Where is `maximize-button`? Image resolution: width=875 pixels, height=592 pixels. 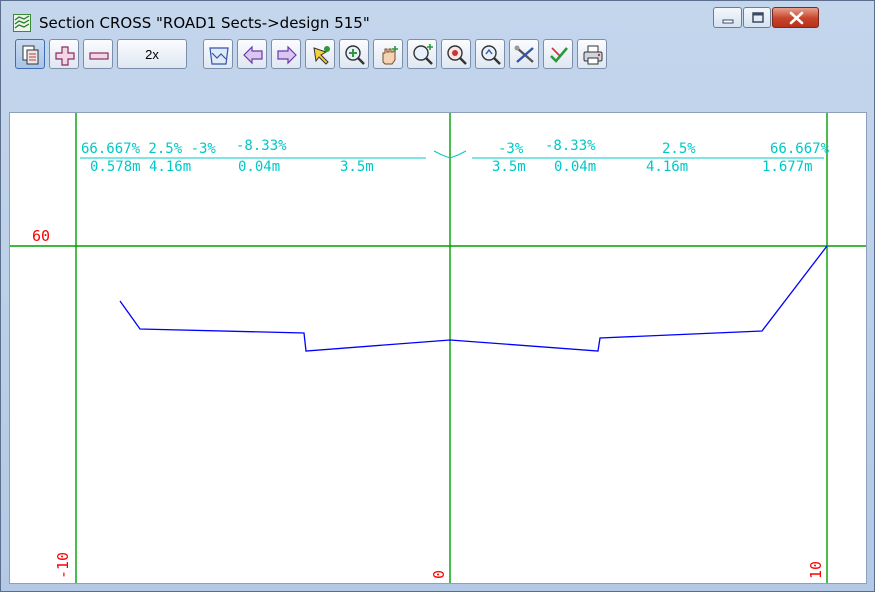
maximize-button is located at coordinates (757, 17).